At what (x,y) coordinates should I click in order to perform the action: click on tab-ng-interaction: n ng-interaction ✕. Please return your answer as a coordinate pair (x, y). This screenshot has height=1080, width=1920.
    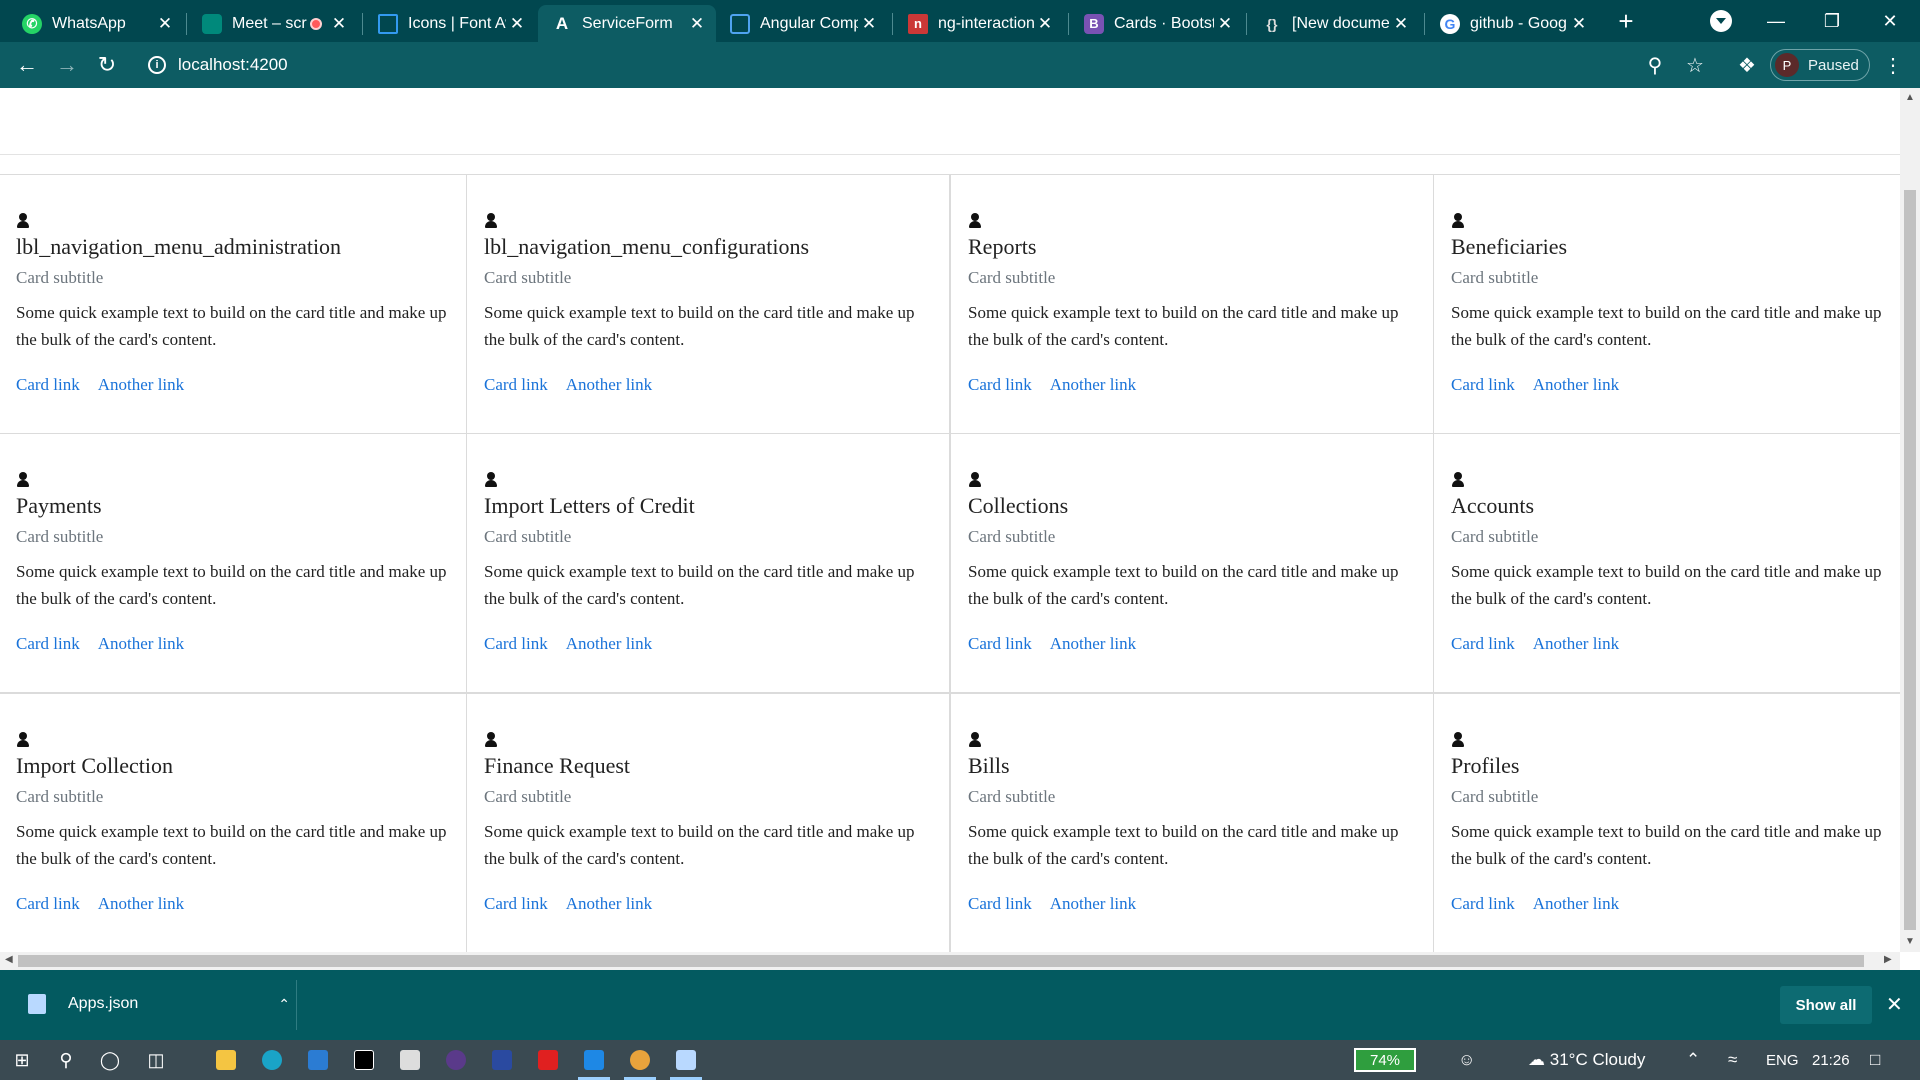
    Looking at the image, I should click on (979, 23).